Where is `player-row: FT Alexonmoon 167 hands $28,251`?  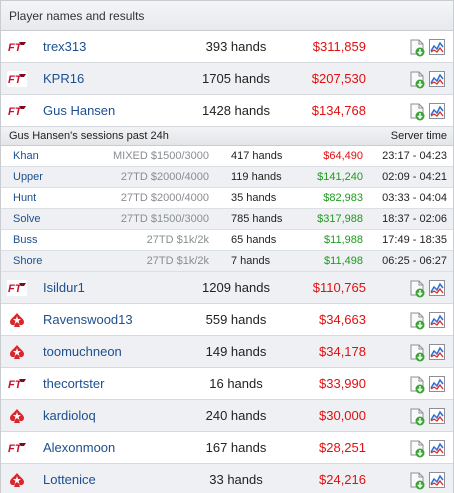 player-row: FT Alexonmoon 167 hands $28,251 is located at coordinates (227, 448).